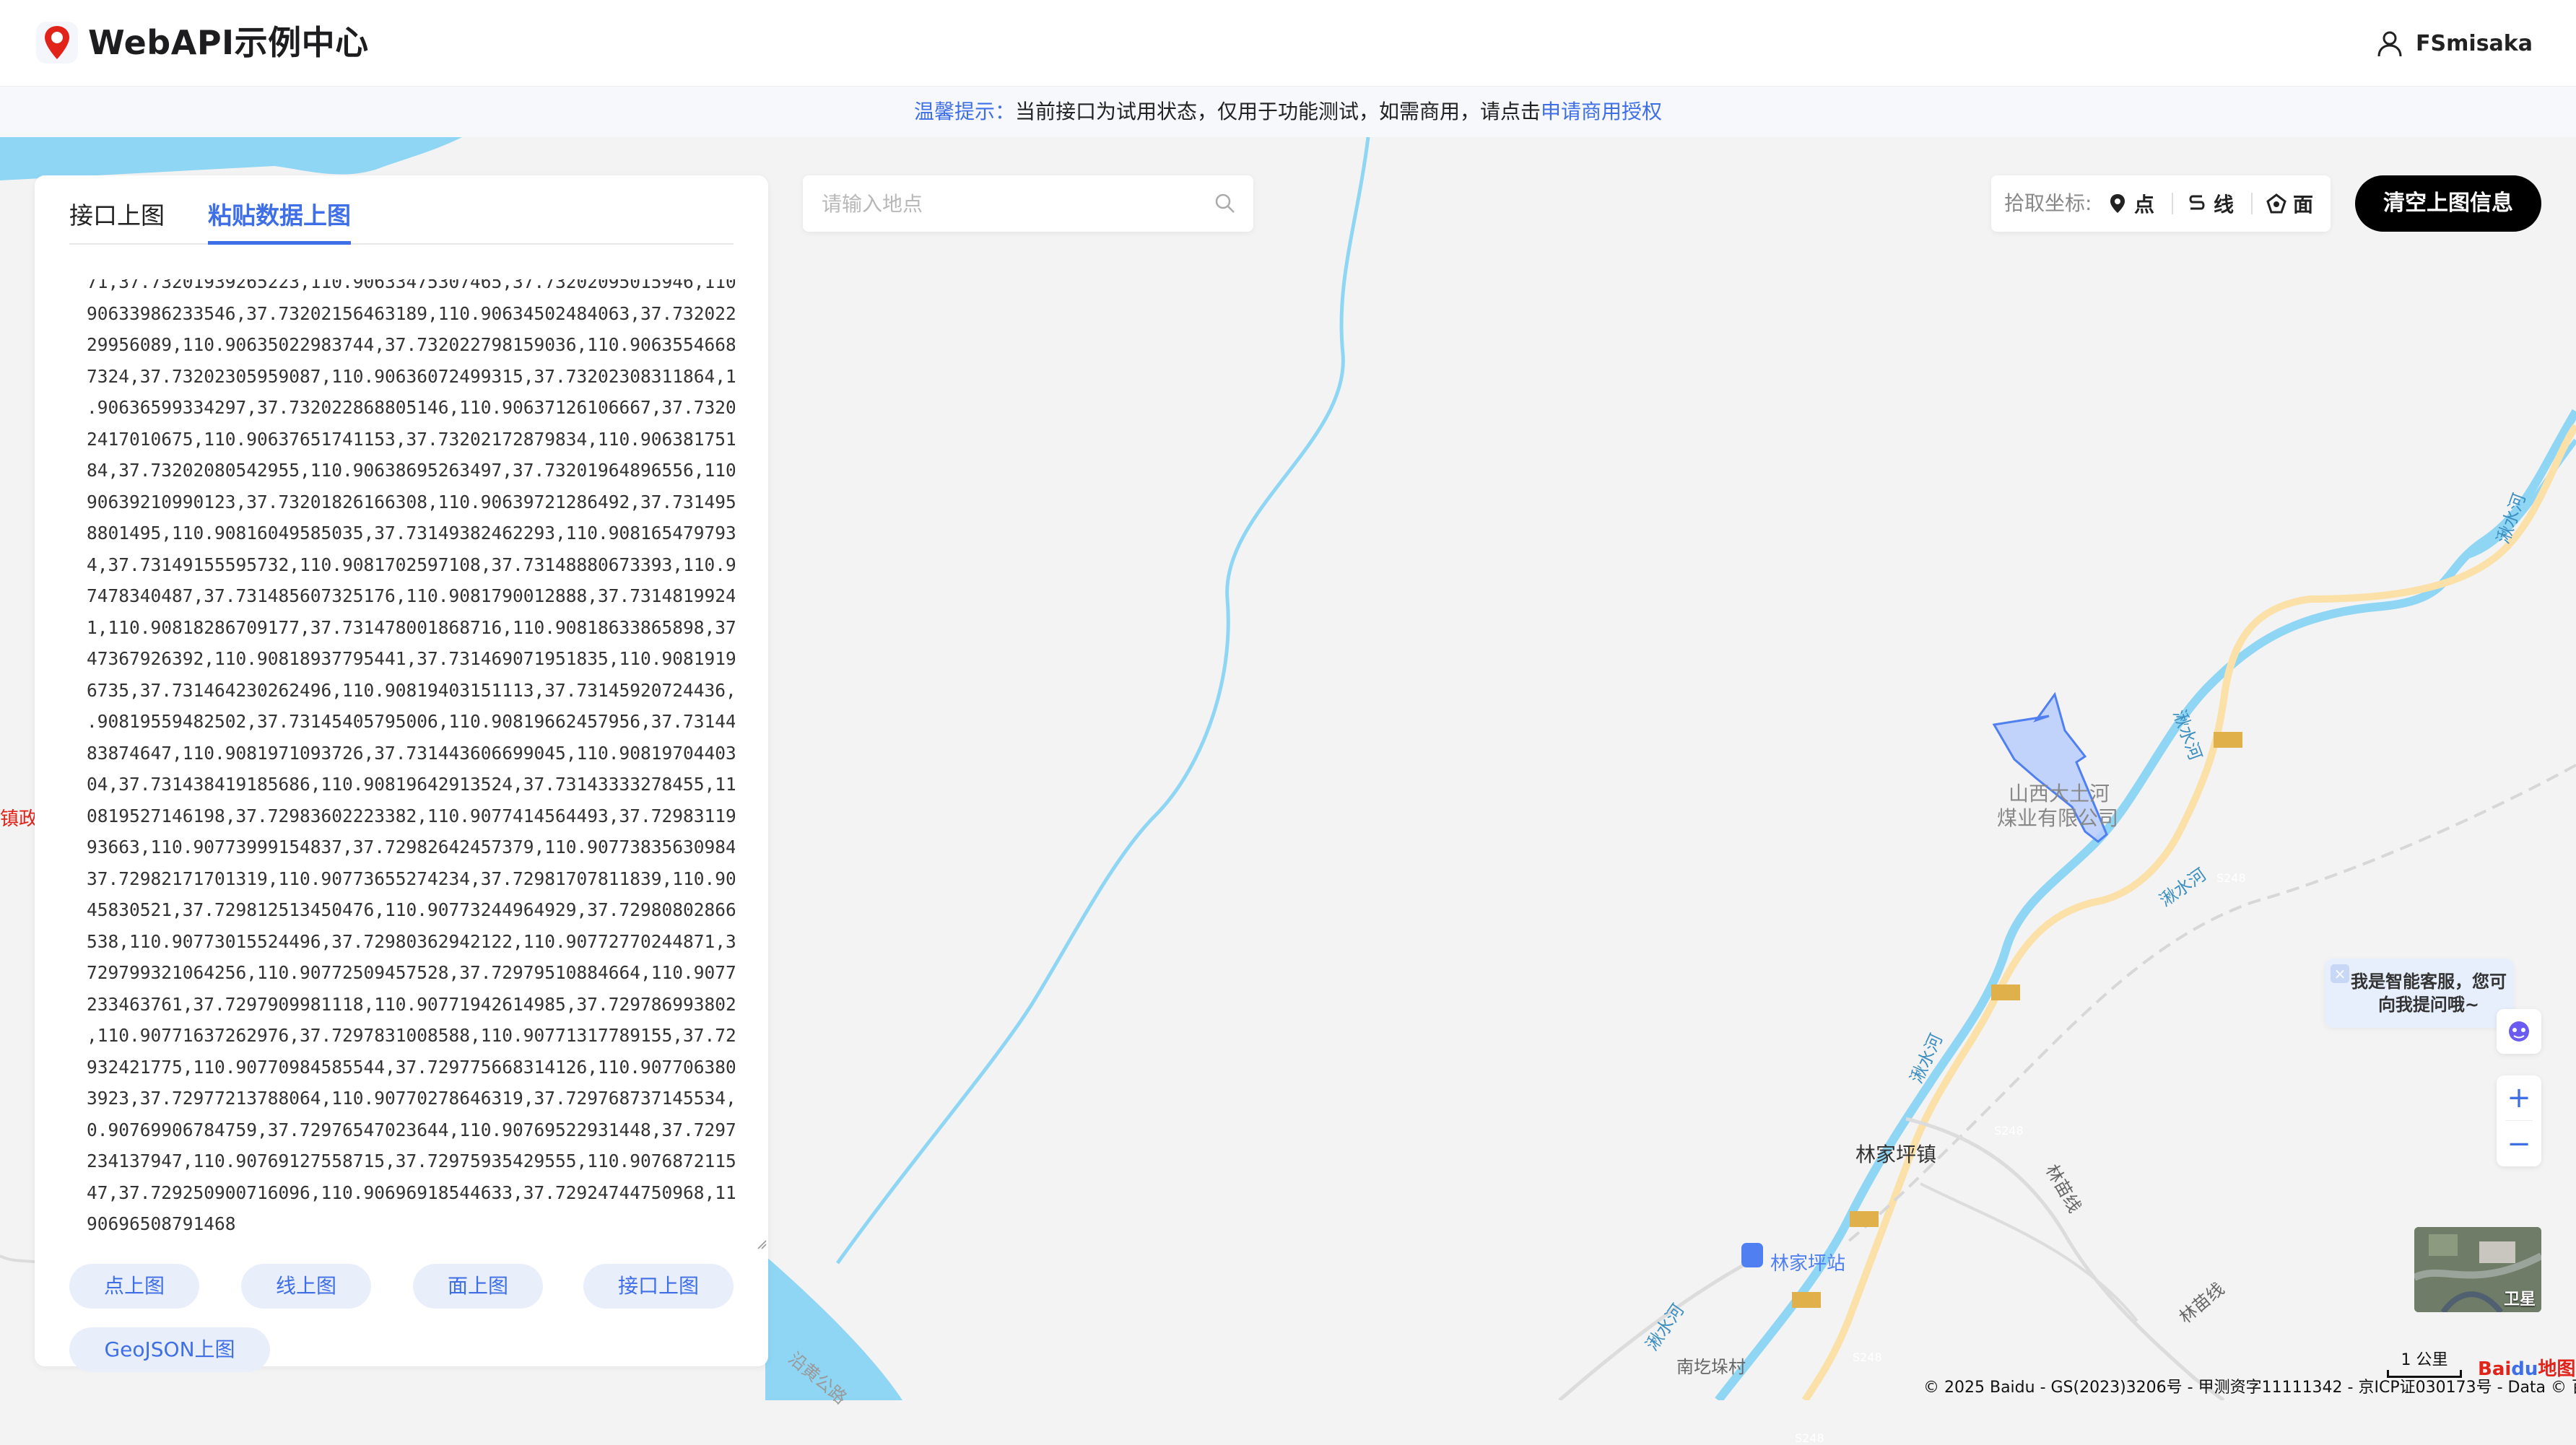  I want to click on pick-polygon-tool: 面, so click(2289, 203).